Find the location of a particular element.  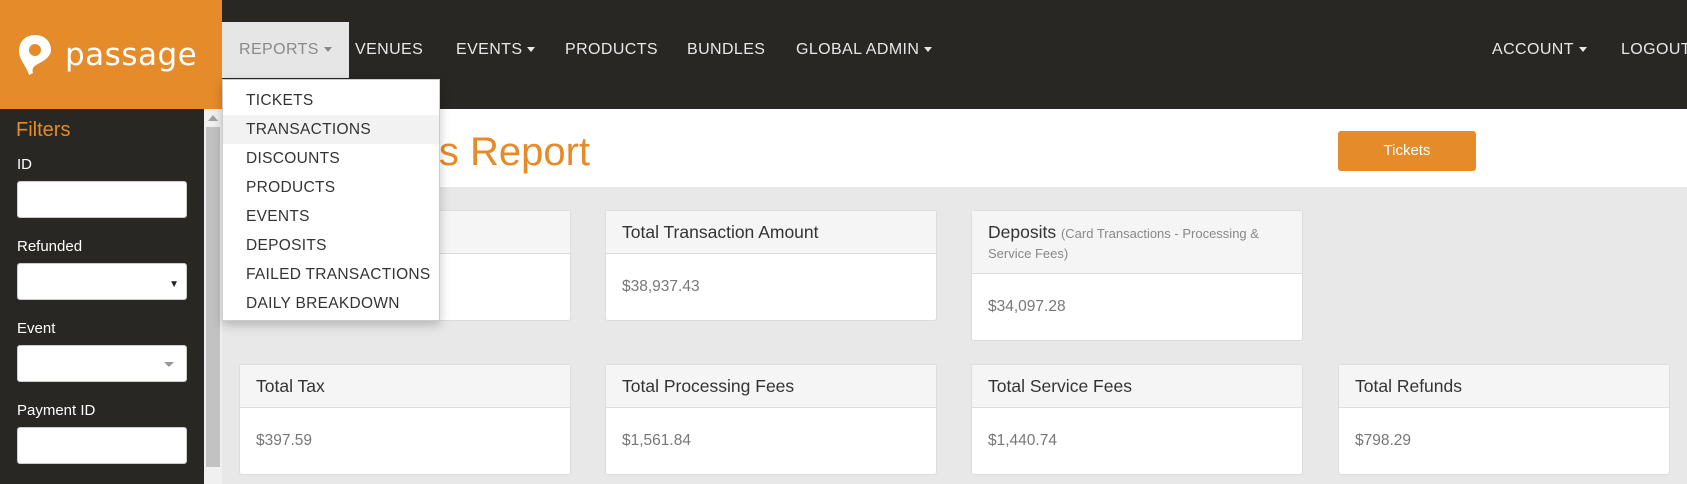

summary-card-total-service-fees: Total Service Fees $1,440.74 is located at coordinates (1137, 419).